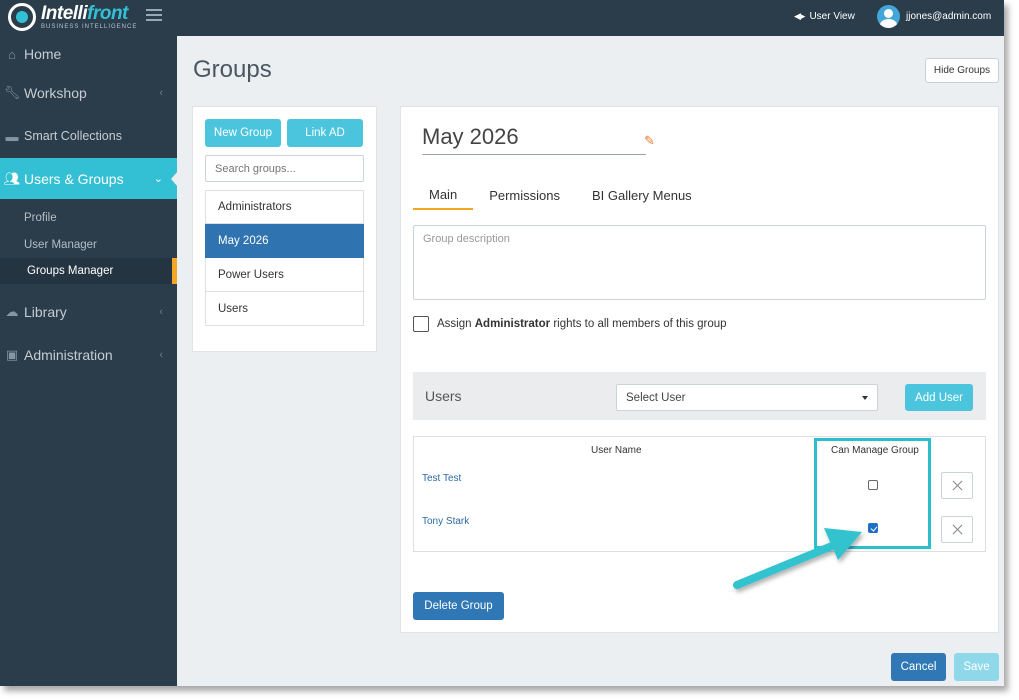  I want to click on sidebar-item-home: ⌂ Home, so click(88, 54).